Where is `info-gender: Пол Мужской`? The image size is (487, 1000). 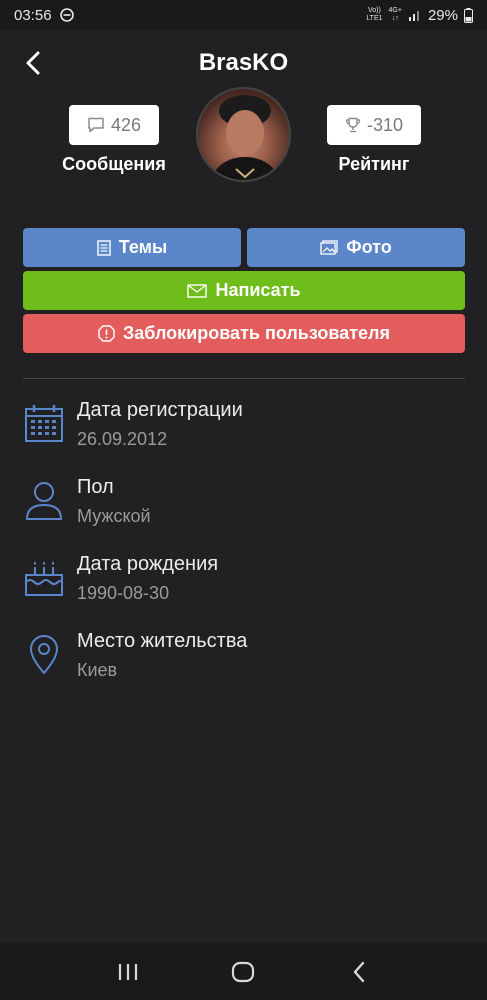
info-gender: Пол Мужской is located at coordinates (244, 506).